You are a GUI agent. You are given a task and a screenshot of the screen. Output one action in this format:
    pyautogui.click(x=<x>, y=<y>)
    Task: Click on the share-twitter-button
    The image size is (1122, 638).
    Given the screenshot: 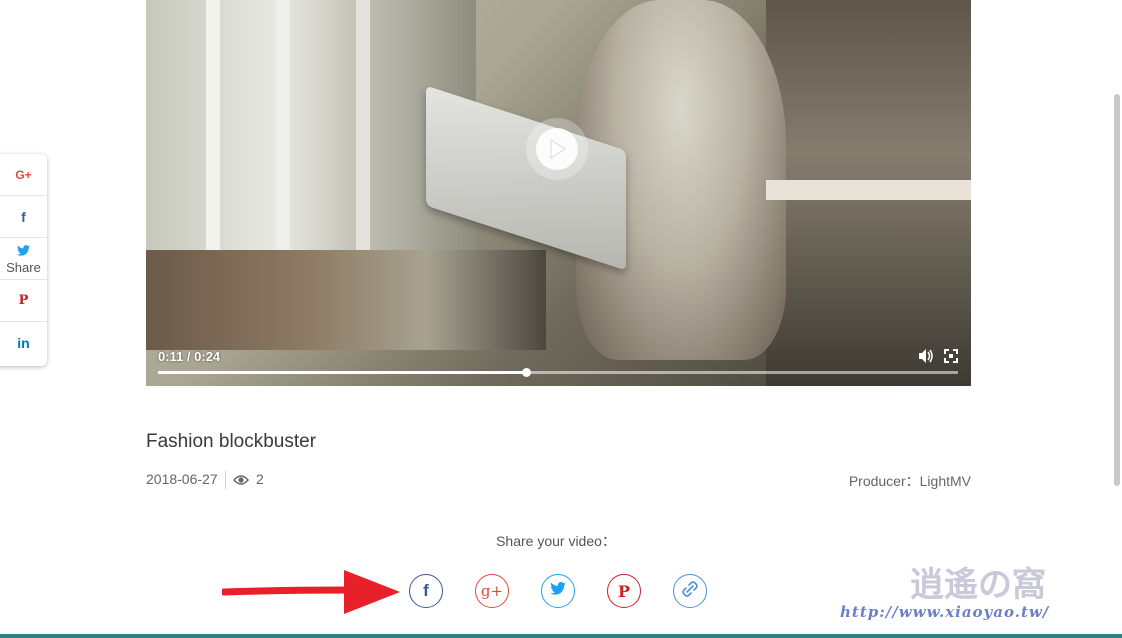 What is the action you would take?
    pyautogui.click(x=558, y=591)
    